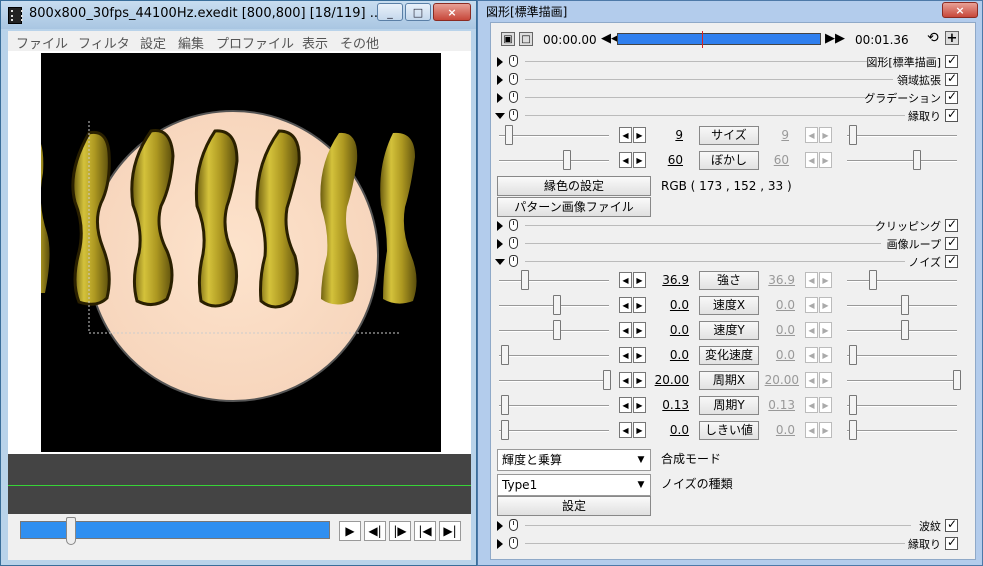  I want to click on end-value: 0.13, so click(774, 405).